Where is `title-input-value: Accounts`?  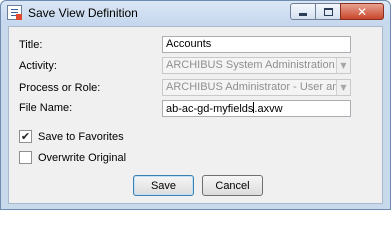
title-input-value: Accounts is located at coordinates (189, 44).